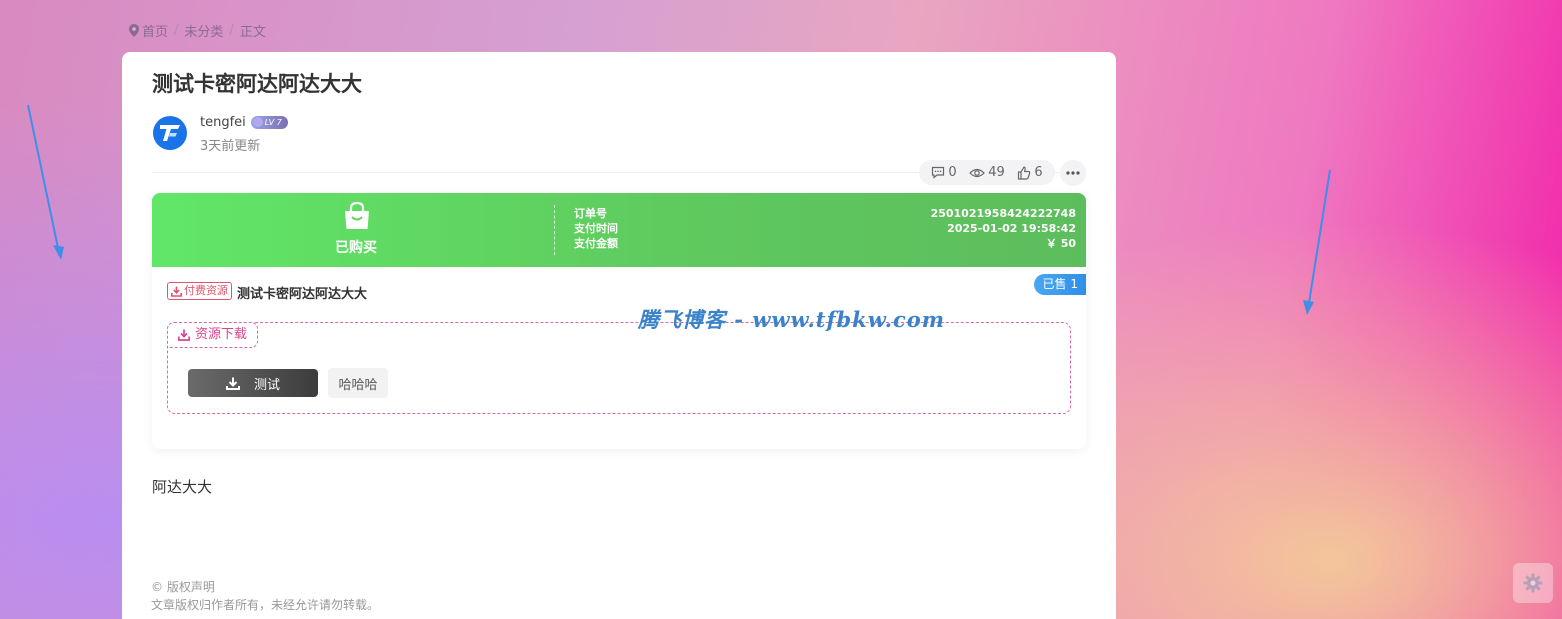  I want to click on author-name: tengfei, so click(223, 122).